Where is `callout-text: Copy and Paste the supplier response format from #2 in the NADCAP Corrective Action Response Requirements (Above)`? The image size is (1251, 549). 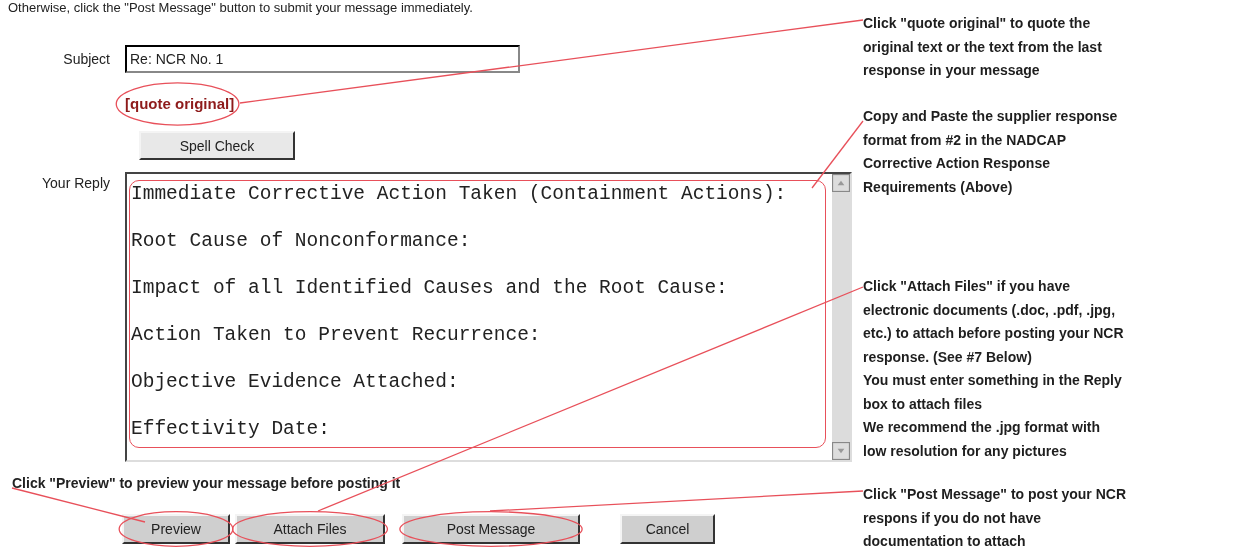 callout-text: Copy and Paste the supplier response format from #2 in the NADCAP Corrective Action Response Requirements (Above) is located at coordinates (990, 152).